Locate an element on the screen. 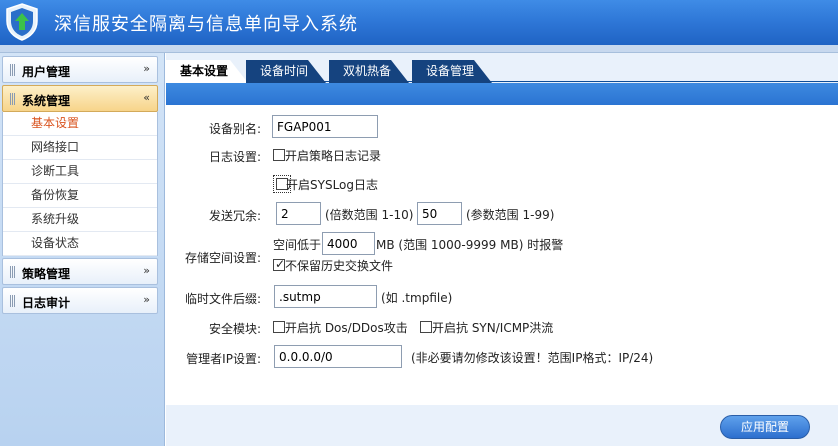 This screenshot has height=446, width=838. no-history-checkbox: ✓ is located at coordinates (279, 264).